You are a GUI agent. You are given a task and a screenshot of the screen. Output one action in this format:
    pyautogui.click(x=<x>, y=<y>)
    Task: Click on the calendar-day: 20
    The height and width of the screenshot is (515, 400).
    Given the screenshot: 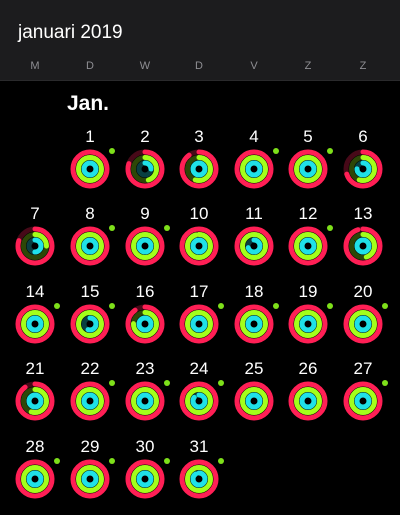 What is the action you would take?
    pyautogui.click(x=363, y=319)
    